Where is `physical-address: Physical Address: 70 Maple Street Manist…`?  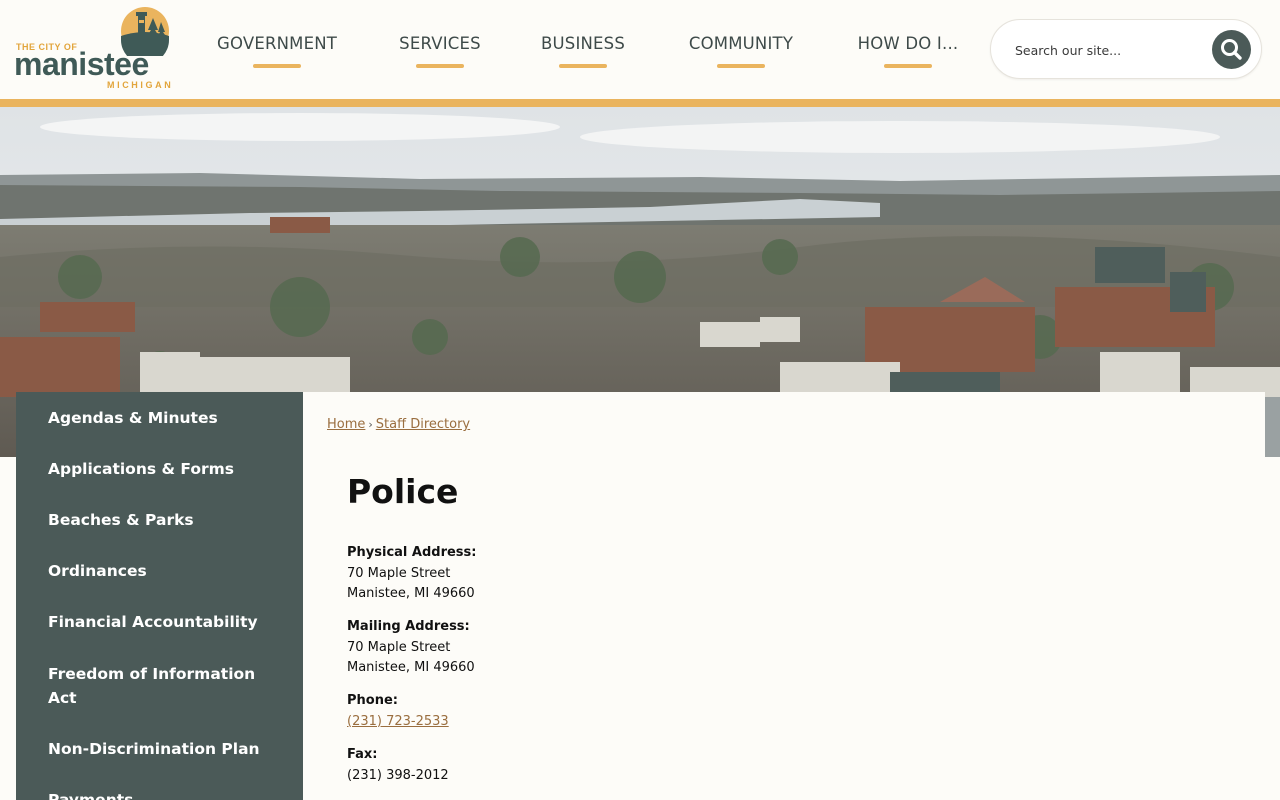
physical-address: Physical Address: 70 Maple Street Manist… is located at coordinates (412, 574).